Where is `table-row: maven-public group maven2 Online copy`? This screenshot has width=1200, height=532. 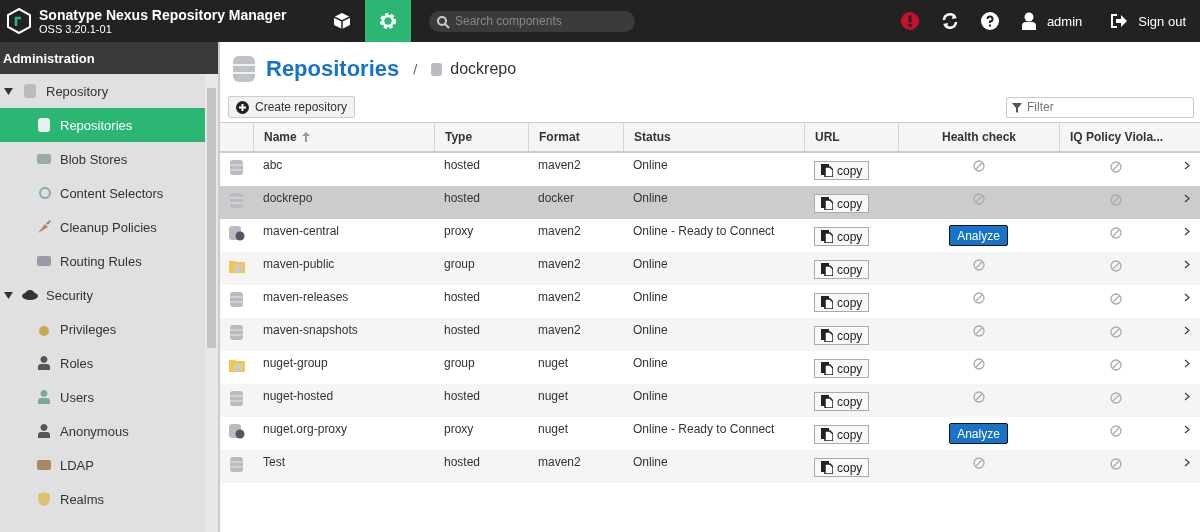
table-row: maven-public group maven2 Online copy is located at coordinates (710, 268).